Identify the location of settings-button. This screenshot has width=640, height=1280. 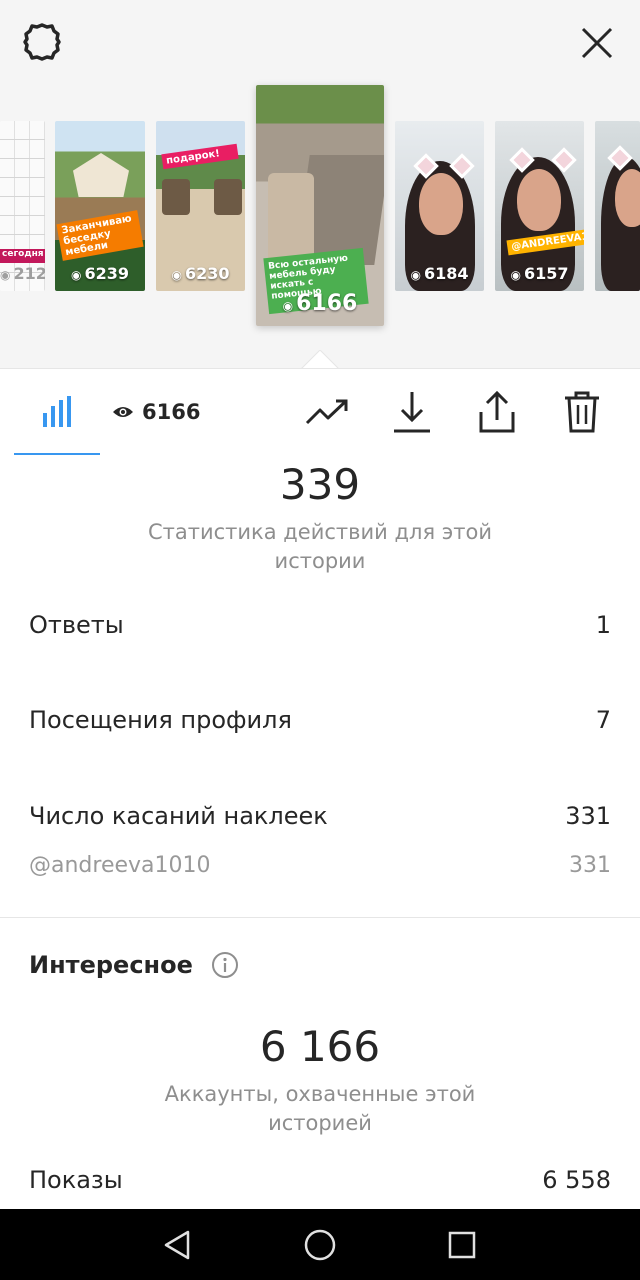
(42, 42).